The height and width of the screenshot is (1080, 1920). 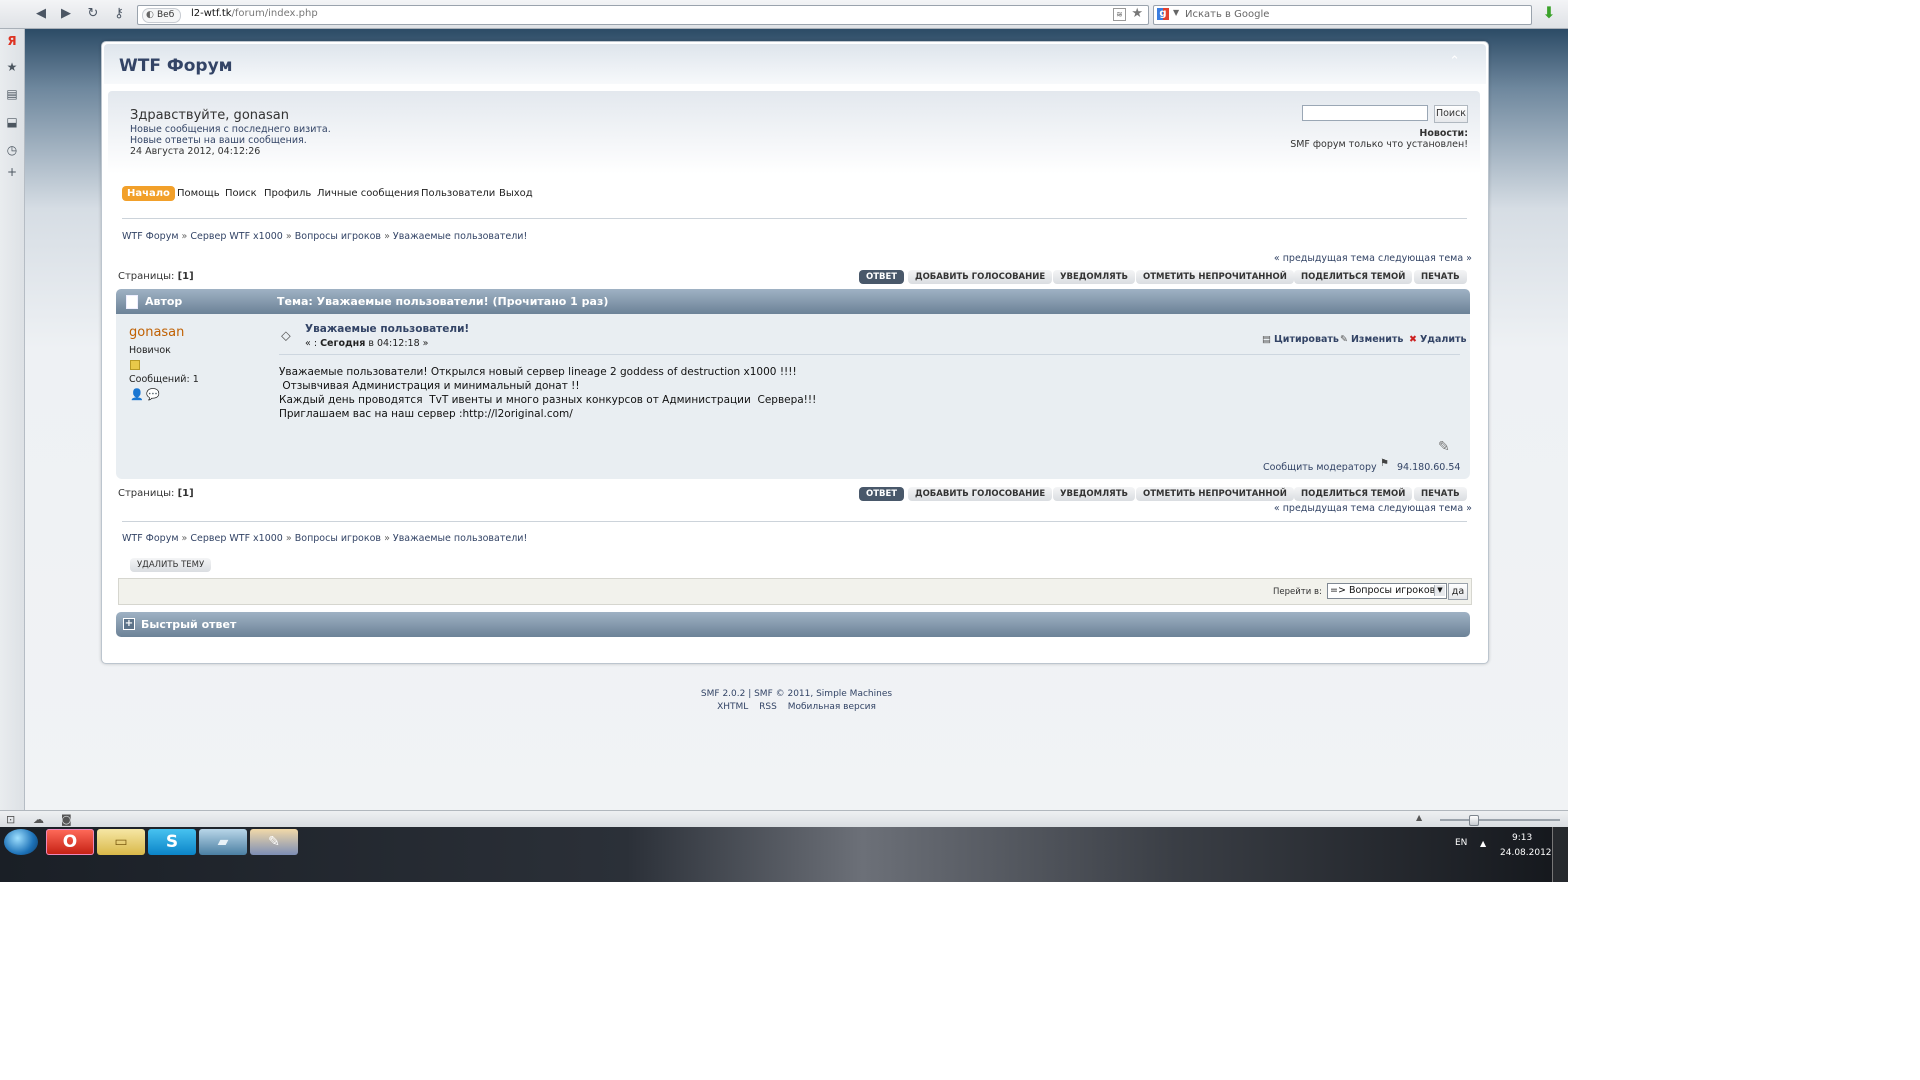 What do you see at coordinates (153, 394) in the screenshot?
I see `message-icon: 💬` at bounding box center [153, 394].